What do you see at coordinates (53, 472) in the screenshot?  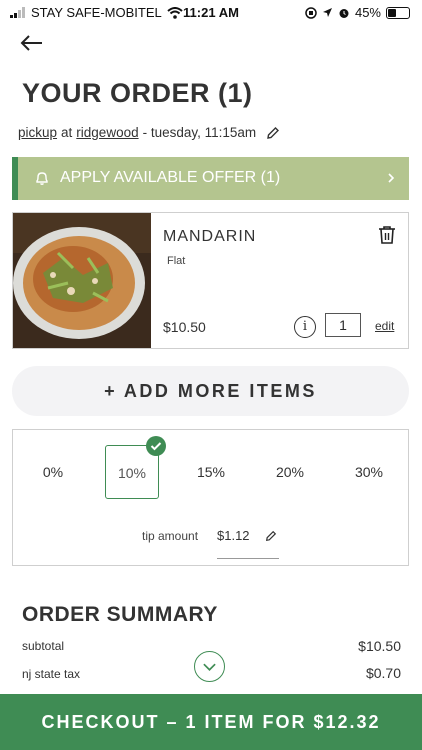 I see `tip-option: 0%` at bounding box center [53, 472].